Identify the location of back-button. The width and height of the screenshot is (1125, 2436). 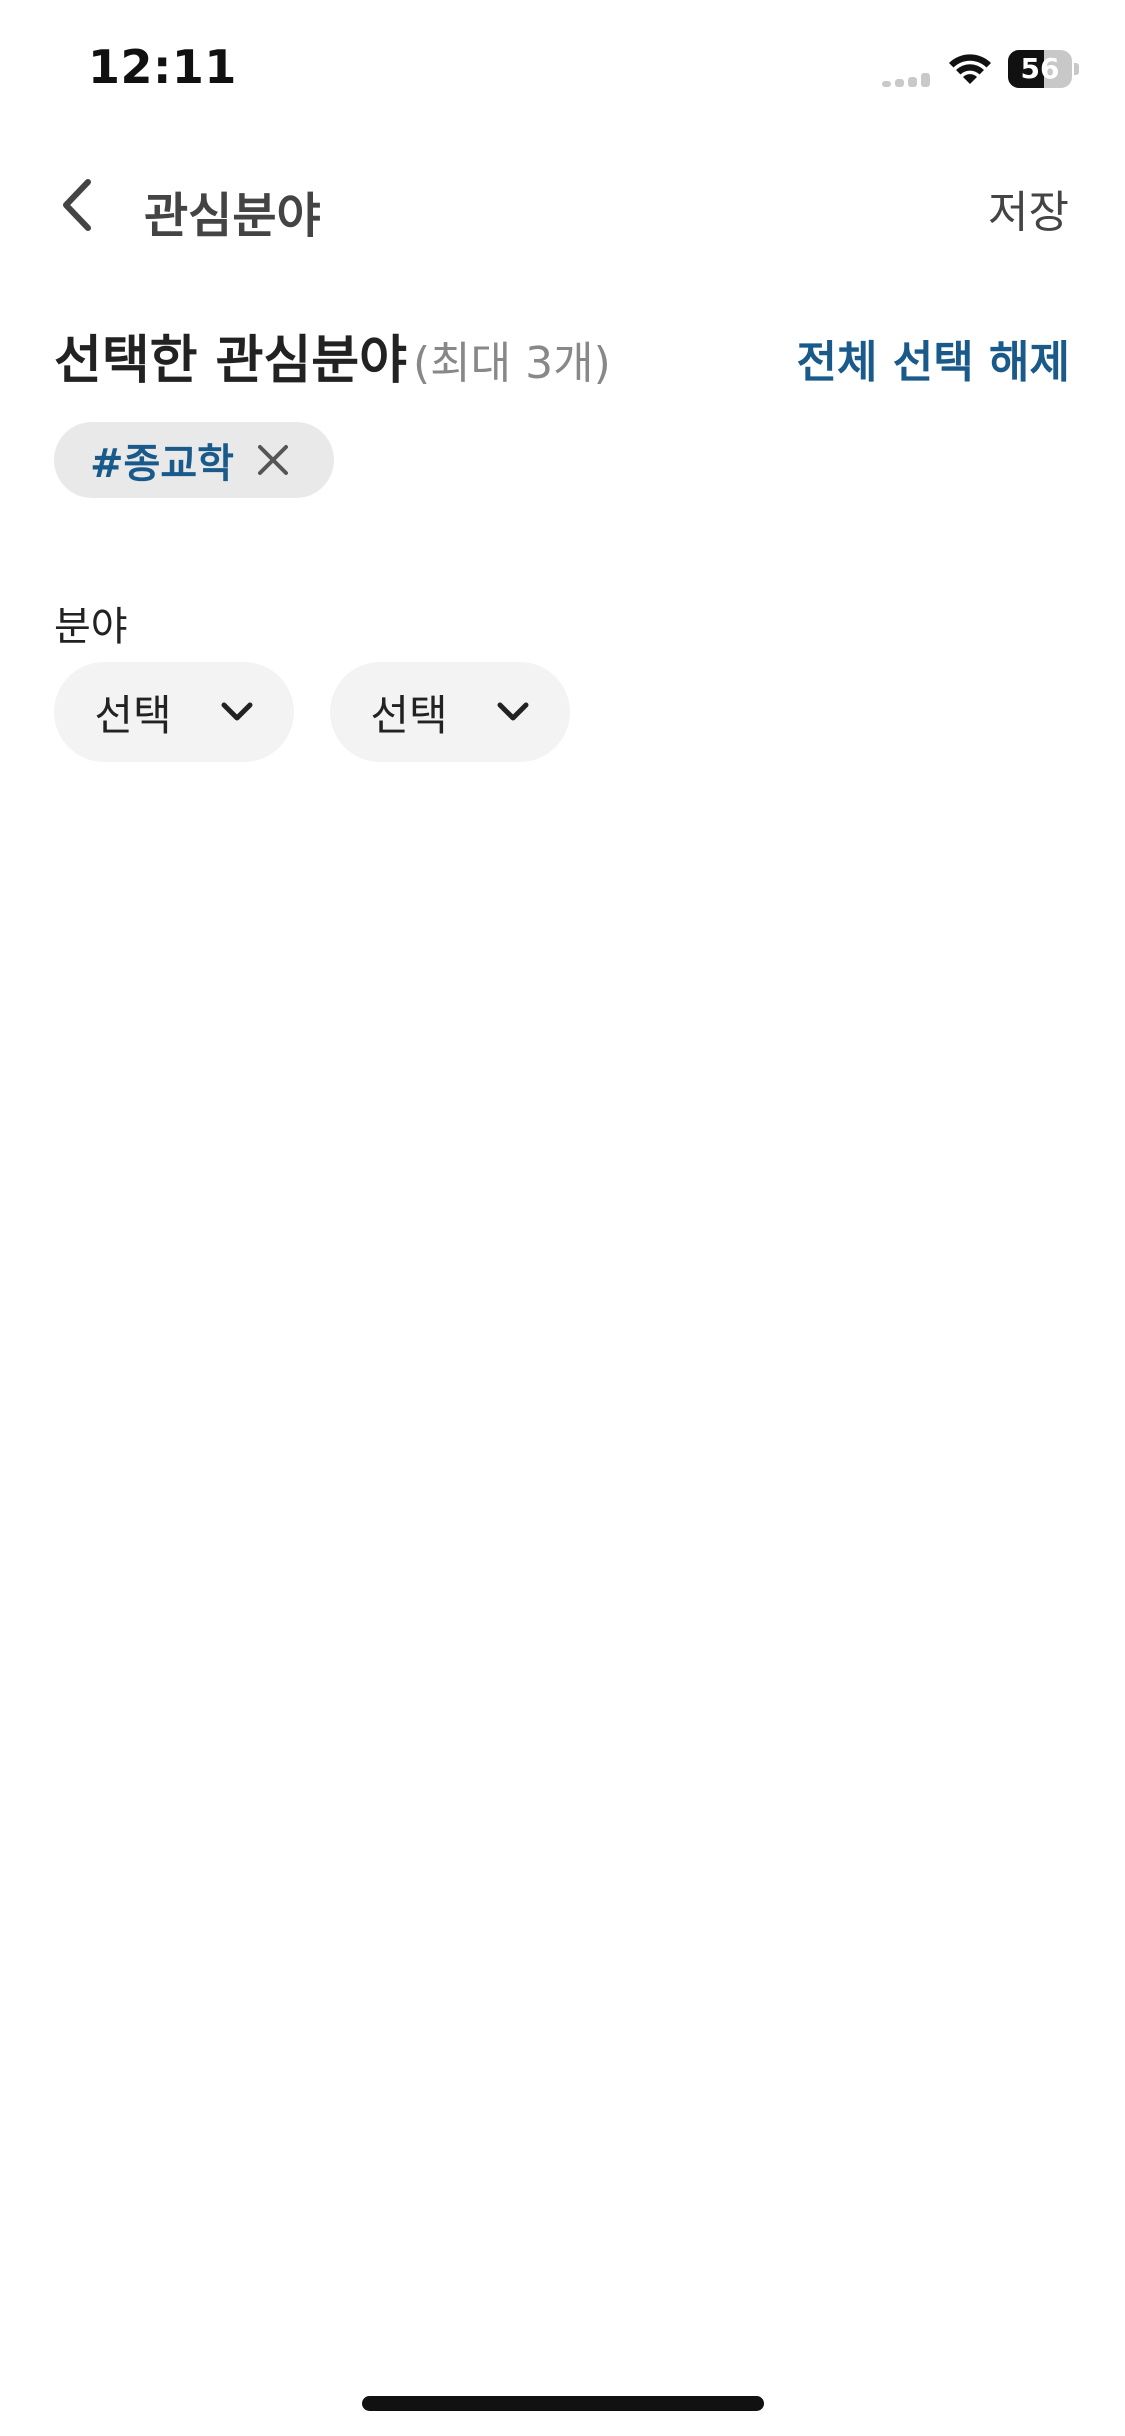
(77, 205).